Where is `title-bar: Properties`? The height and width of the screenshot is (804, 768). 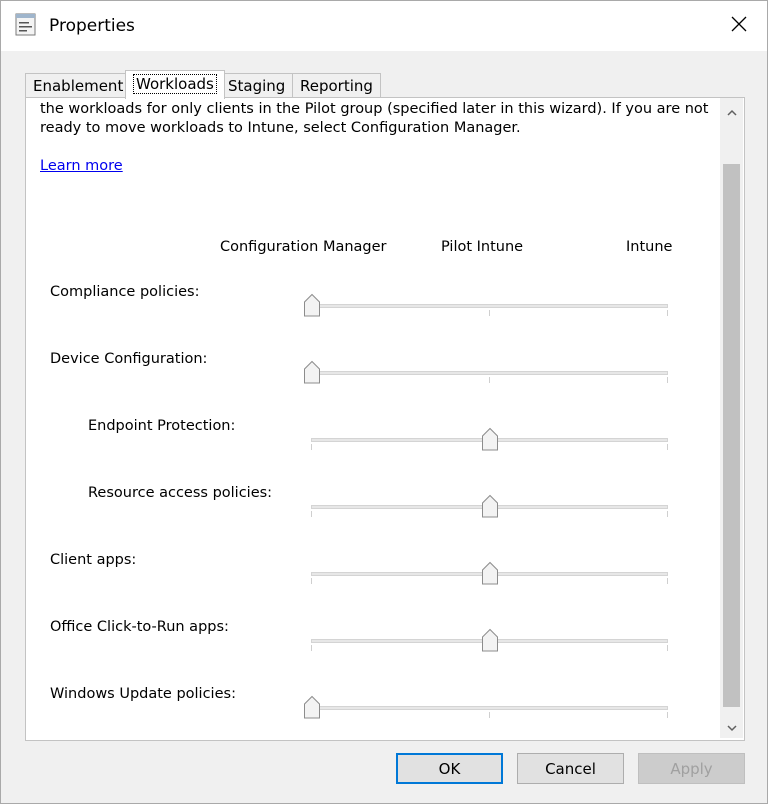 title-bar: Properties is located at coordinates (384, 26).